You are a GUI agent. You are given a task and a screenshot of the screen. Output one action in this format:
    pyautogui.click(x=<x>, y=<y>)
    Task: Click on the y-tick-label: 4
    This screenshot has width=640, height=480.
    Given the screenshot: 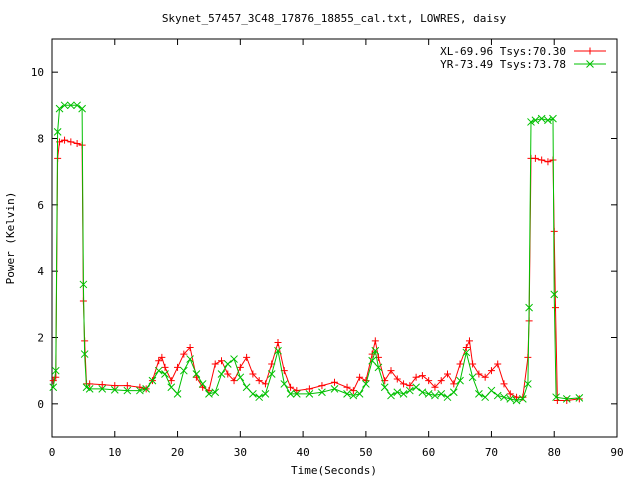 What is the action you would take?
    pyautogui.click(x=40, y=271)
    